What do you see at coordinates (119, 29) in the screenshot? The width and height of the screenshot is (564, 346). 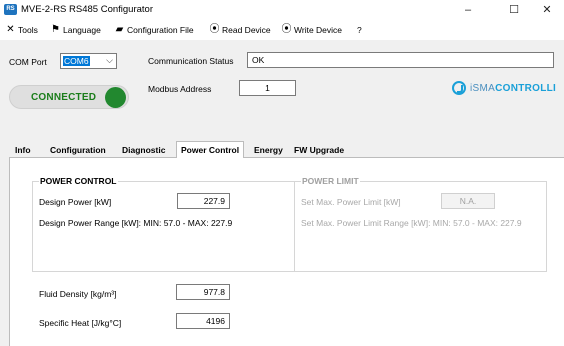 I see `folder-icon: ▰` at bounding box center [119, 29].